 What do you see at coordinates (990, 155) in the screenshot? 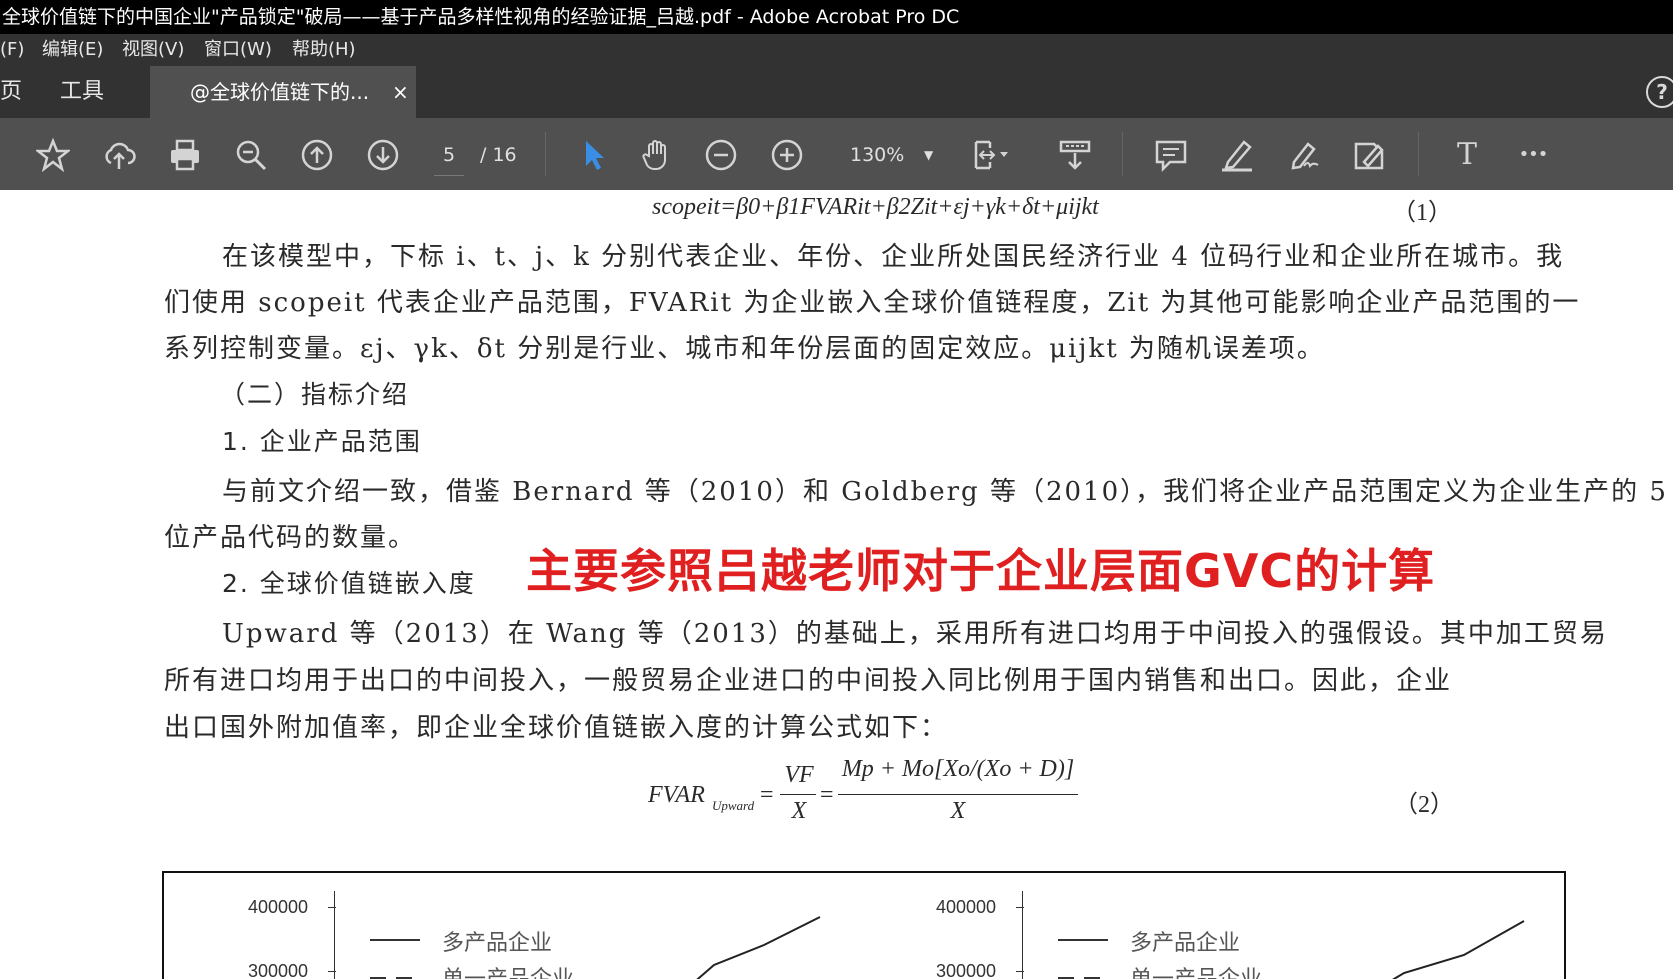
I see `scroll-mode-icon` at bounding box center [990, 155].